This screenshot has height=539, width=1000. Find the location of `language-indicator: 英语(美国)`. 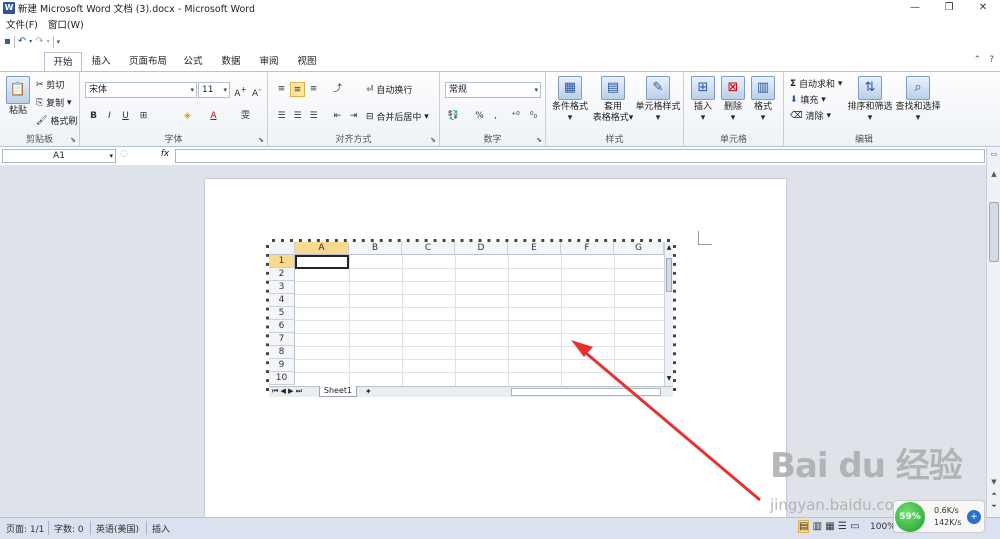

language-indicator: 英语(美国) is located at coordinates (117, 528).